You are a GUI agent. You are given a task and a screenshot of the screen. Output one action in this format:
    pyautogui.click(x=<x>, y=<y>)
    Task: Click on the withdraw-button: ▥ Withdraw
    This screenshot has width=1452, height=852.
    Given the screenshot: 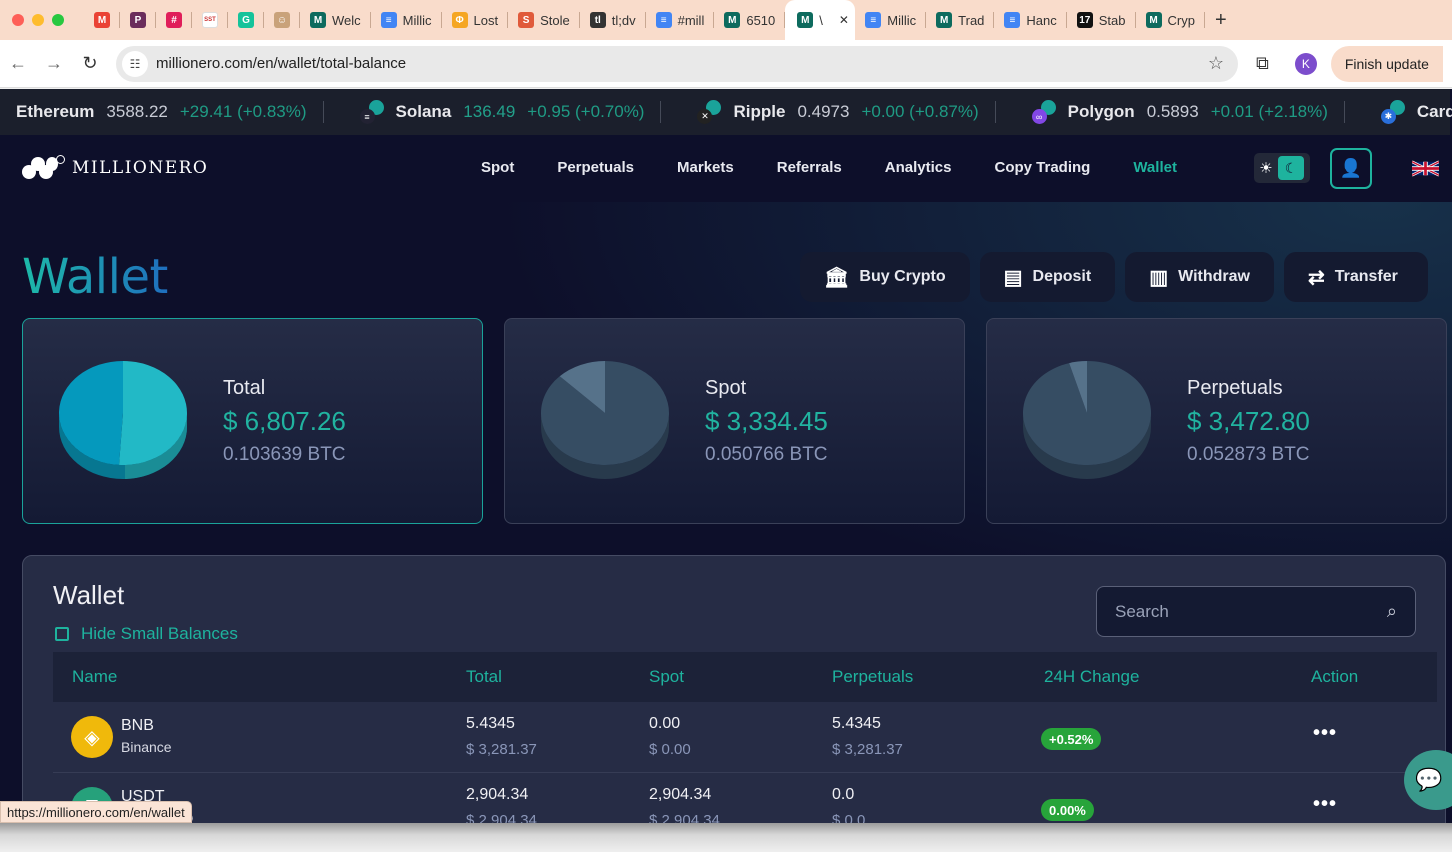 What is the action you would take?
    pyautogui.click(x=1199, y=277)
    